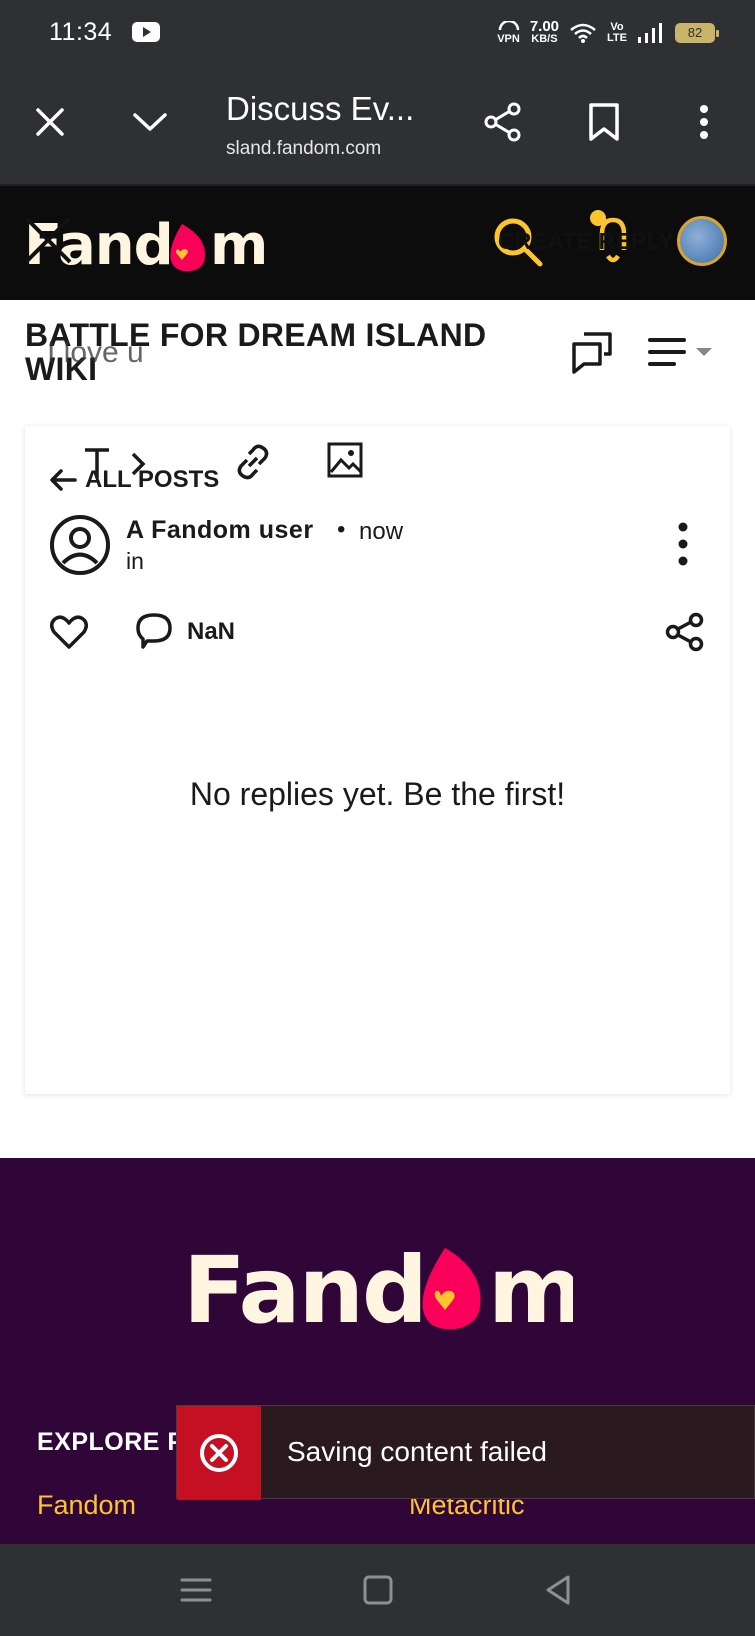  Describe the element at coordinates (583, 33) in the screenshot. I see `wifi-icon` at that location.